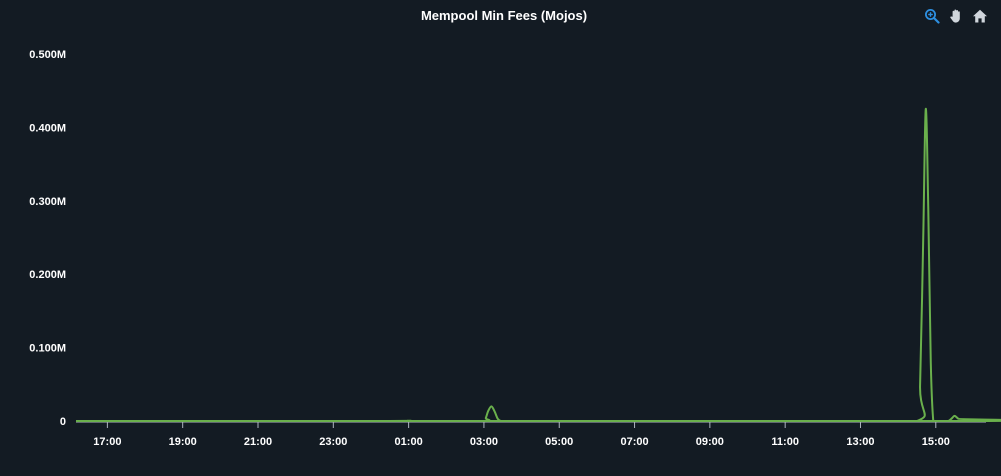 Image resolution: width=1001 pixels, height=476 pixels. What do you see at coordinates (409, 442) in the screenshot?
I see `x-tick-label: 01:00` at bounding box center [409, 442].